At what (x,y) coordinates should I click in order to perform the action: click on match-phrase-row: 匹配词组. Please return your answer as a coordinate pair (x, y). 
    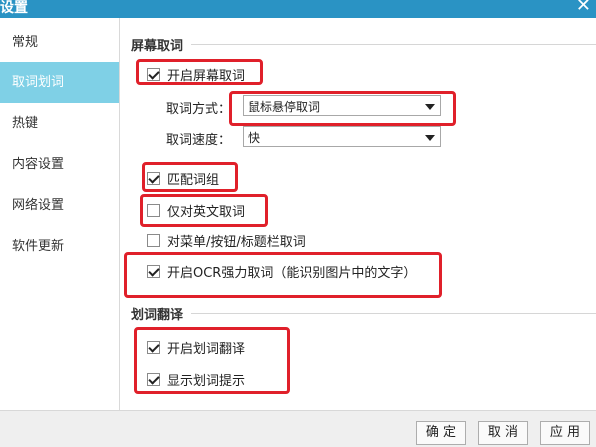
    Looking at the image, I should click on (183, 179).